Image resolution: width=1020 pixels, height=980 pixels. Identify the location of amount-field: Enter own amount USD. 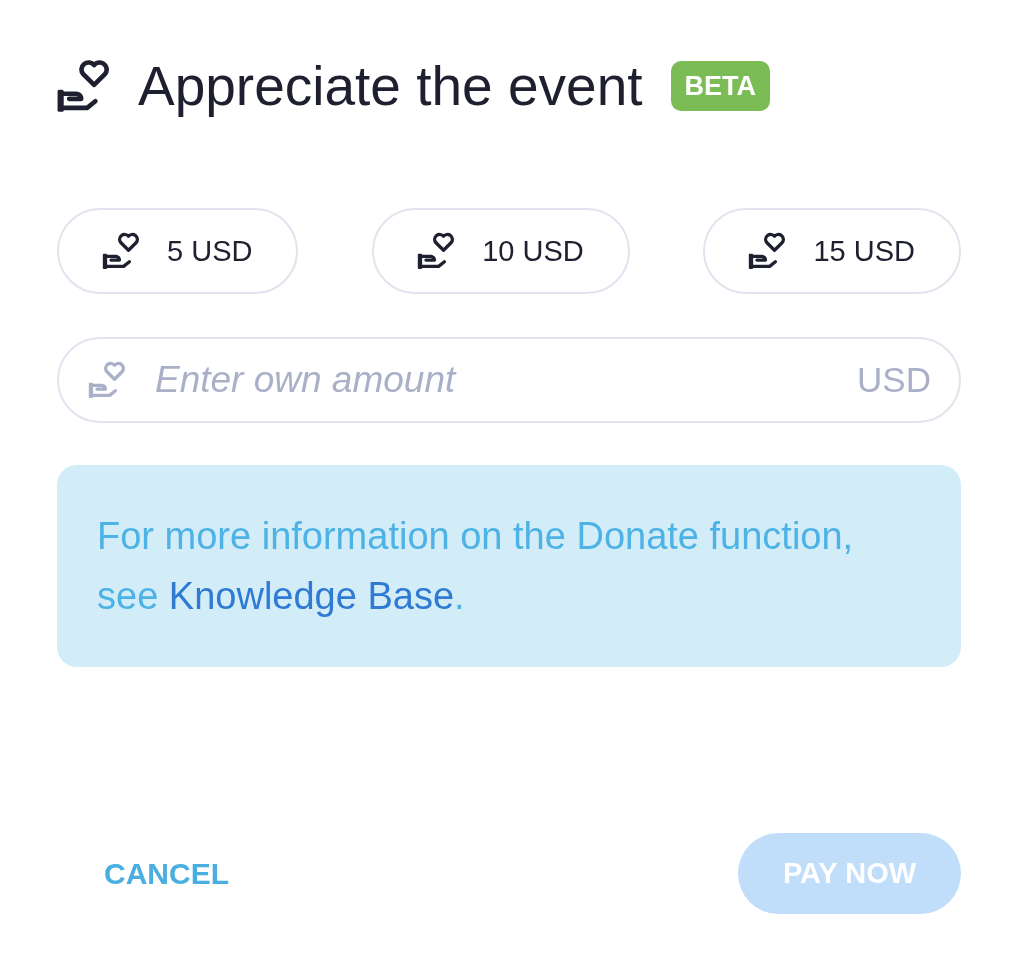
(509, 380).